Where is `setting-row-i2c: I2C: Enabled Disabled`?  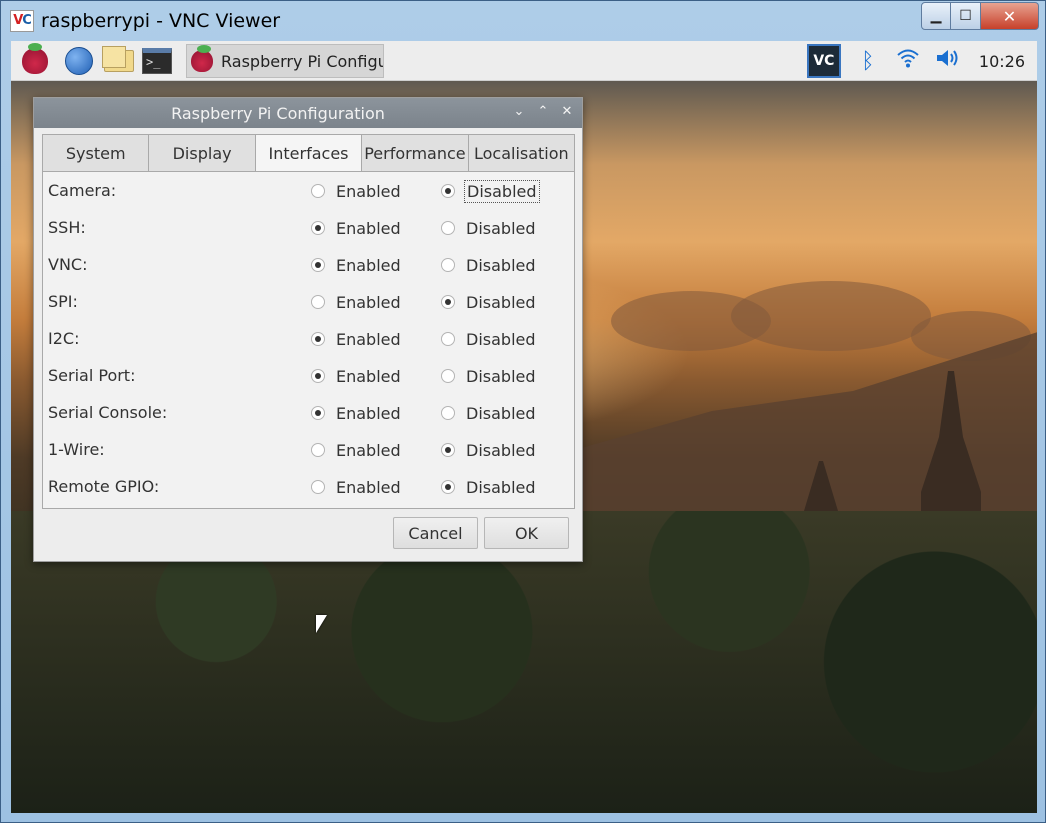
setting-row-i2c: I2C: Enabled Disabled is located at coordinates (308, 339).